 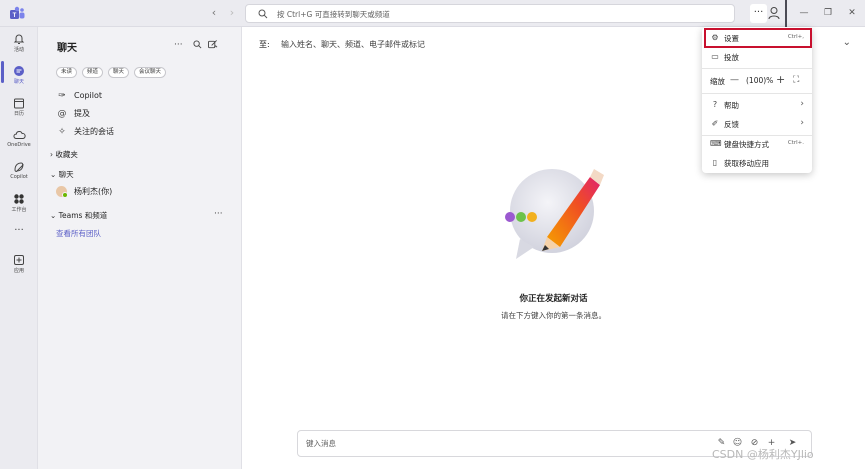 What do you see at coordinates (17, 12) in the screenshot?
I see `teams-logo-icon: T` at bounding box center [17, 12].